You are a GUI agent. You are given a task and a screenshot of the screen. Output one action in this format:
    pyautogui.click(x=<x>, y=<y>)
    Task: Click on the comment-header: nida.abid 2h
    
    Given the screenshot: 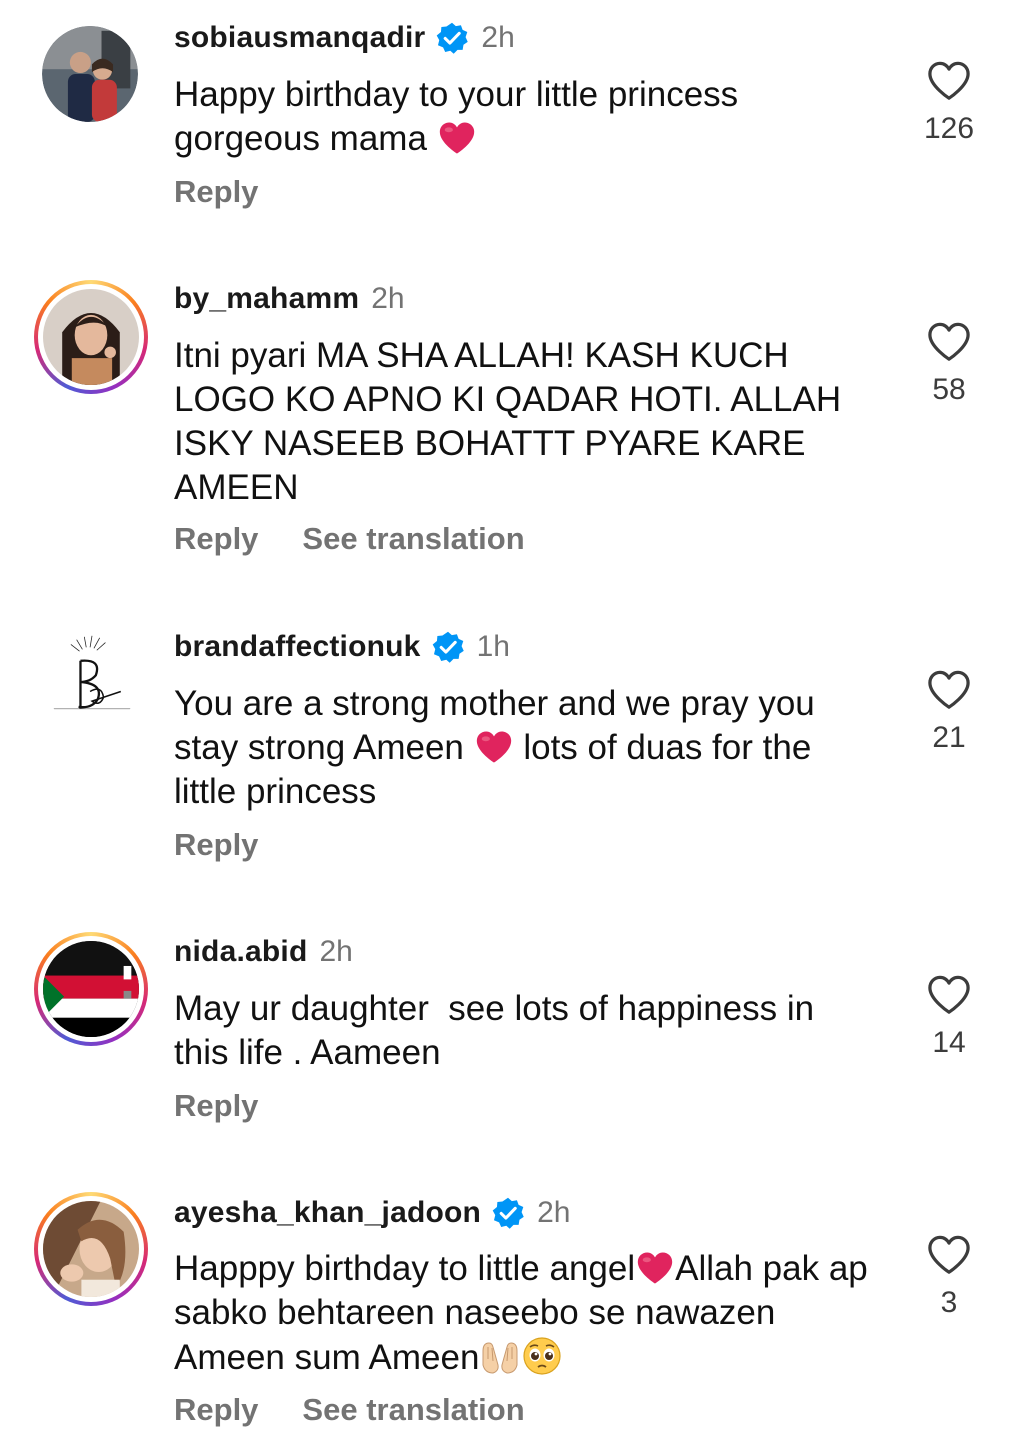 What is the action you would take?
    pyautogui.click(x=263, y=952)
    